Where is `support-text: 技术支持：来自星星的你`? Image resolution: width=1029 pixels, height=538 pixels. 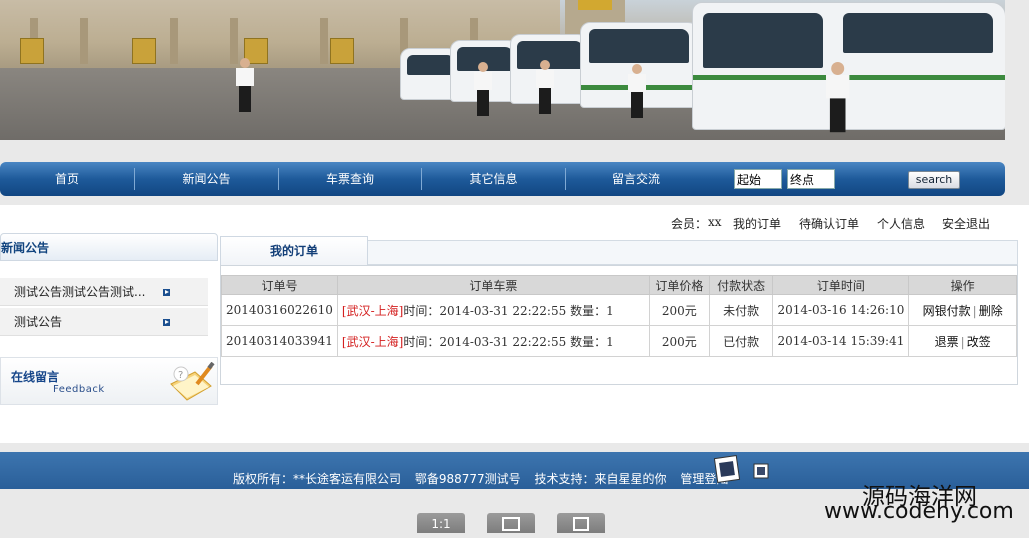
support-text: 技术支持：来自星星的你 is located at coordinates (600, 479).